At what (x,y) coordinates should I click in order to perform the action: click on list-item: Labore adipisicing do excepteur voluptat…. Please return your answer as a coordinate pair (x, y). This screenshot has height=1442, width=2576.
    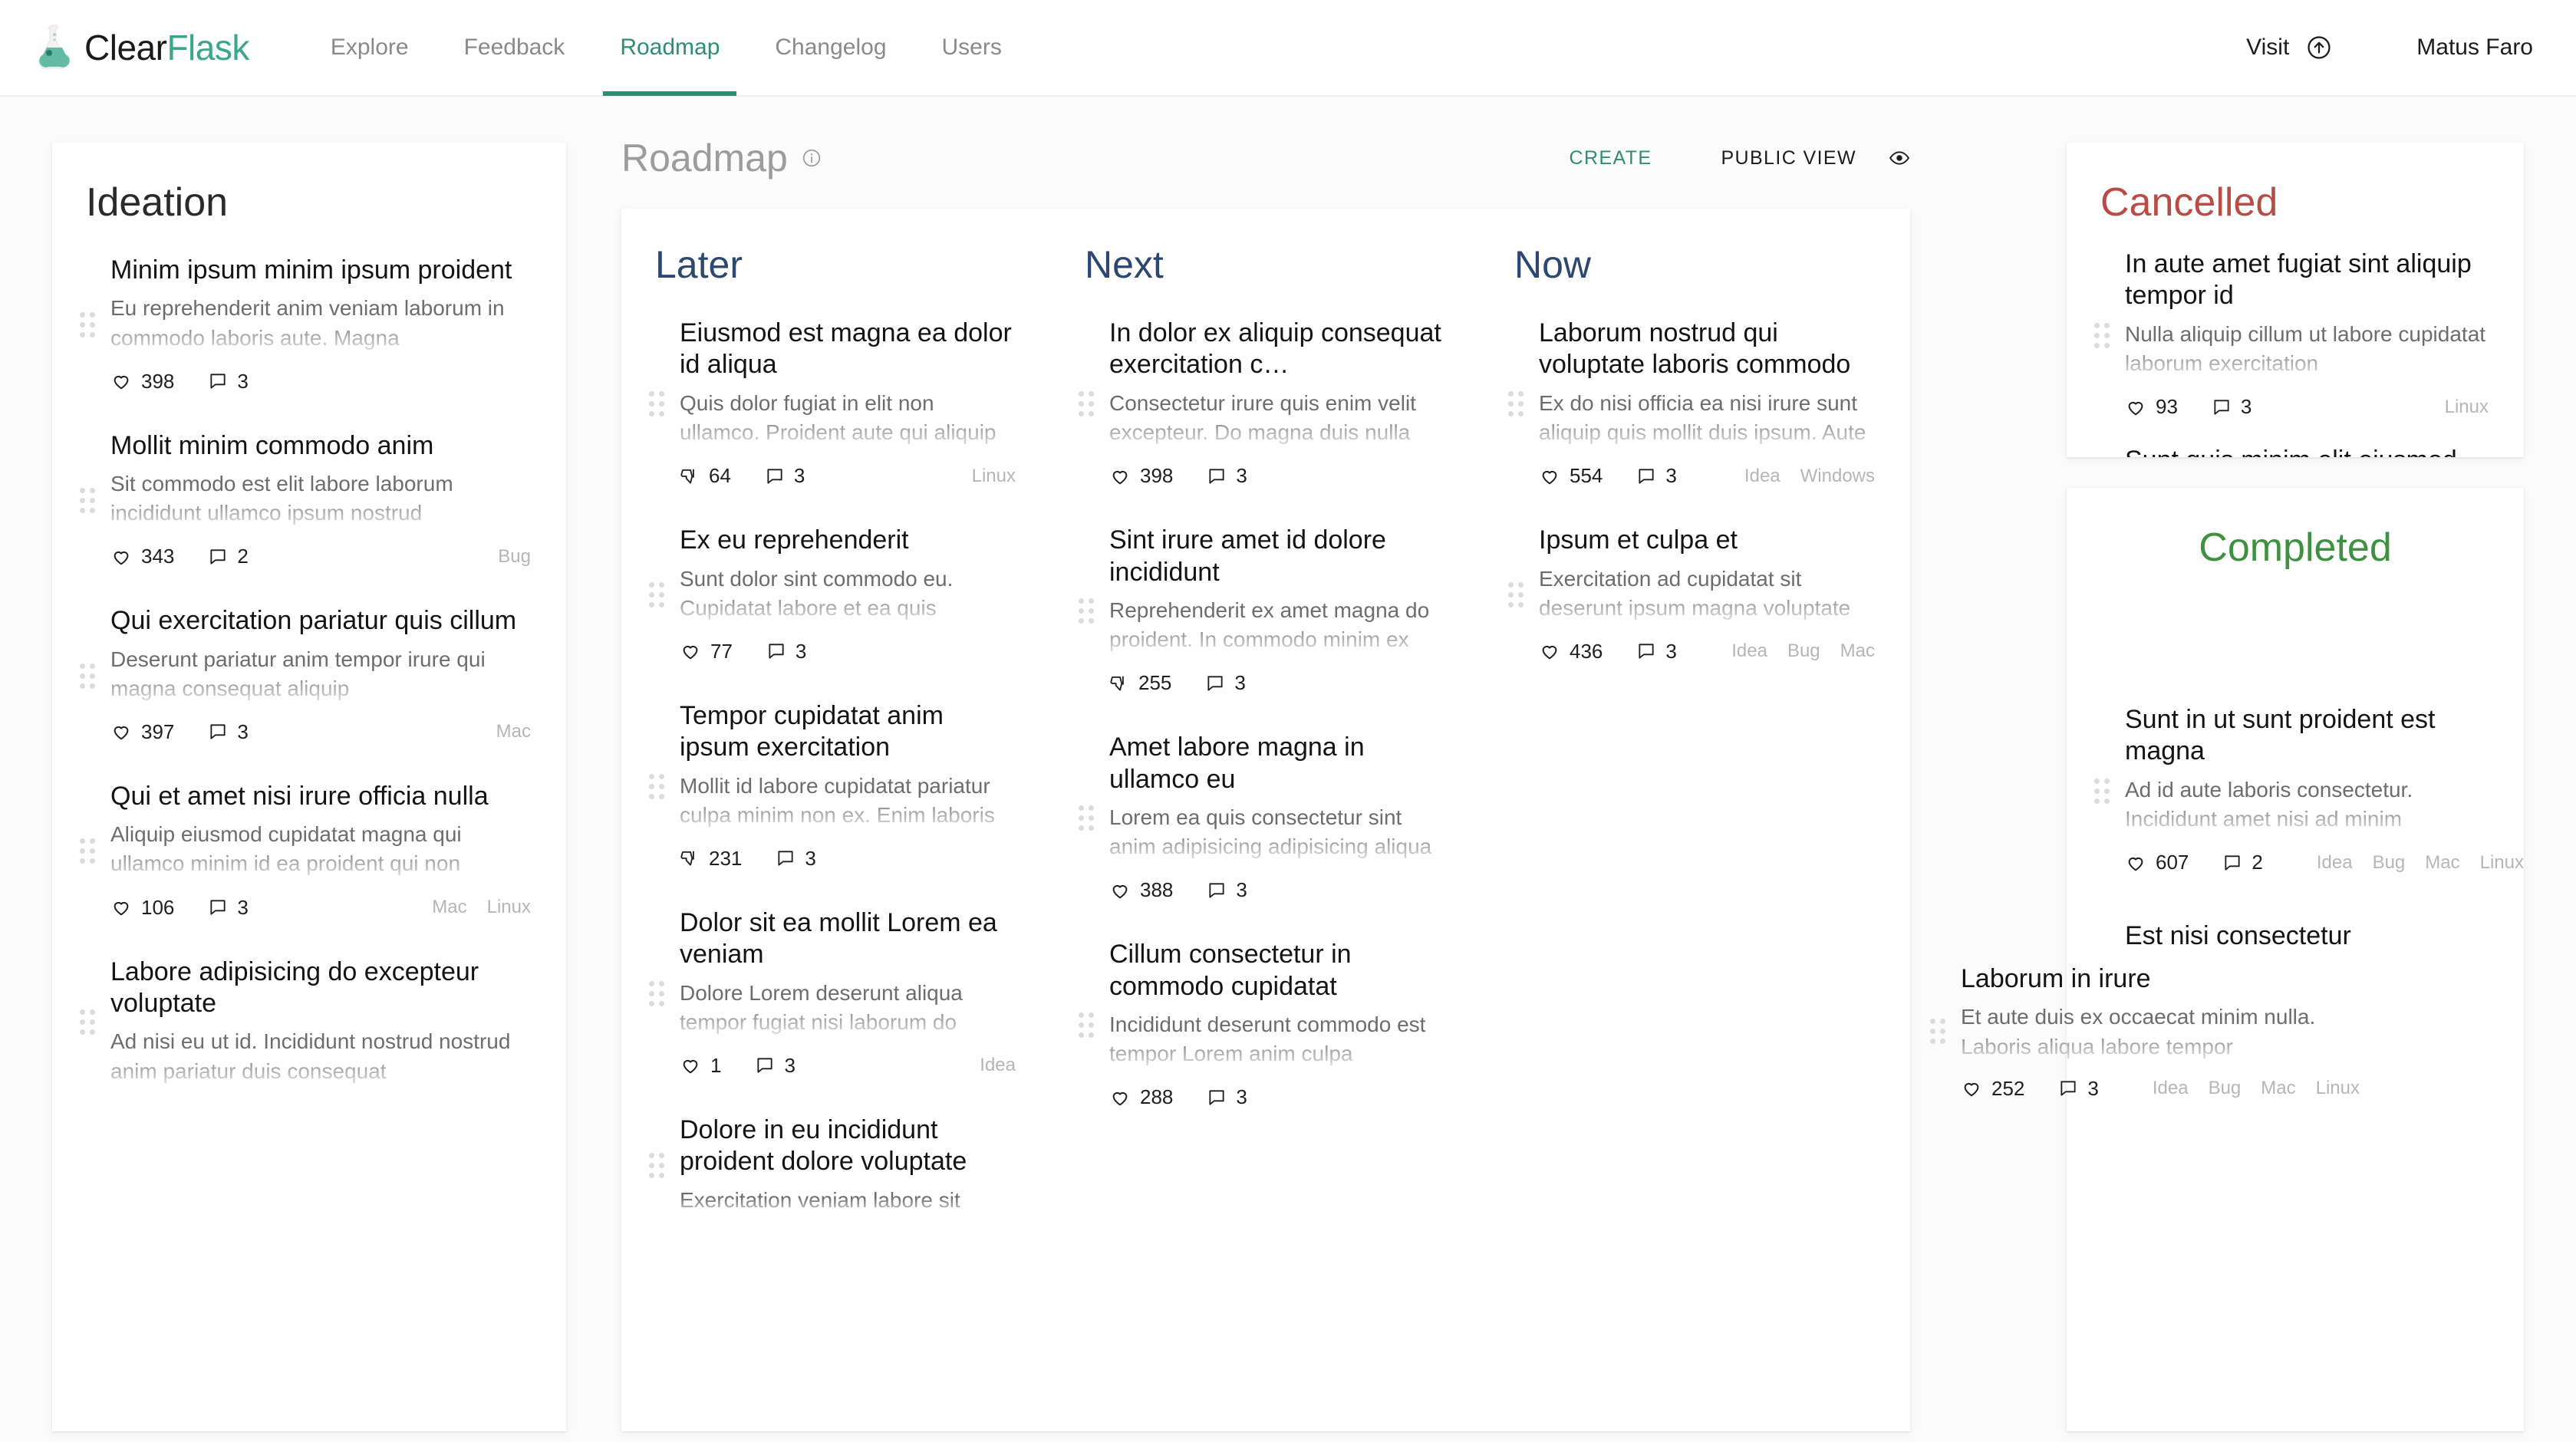
    Looking at the image, I should click on (309, 1023).